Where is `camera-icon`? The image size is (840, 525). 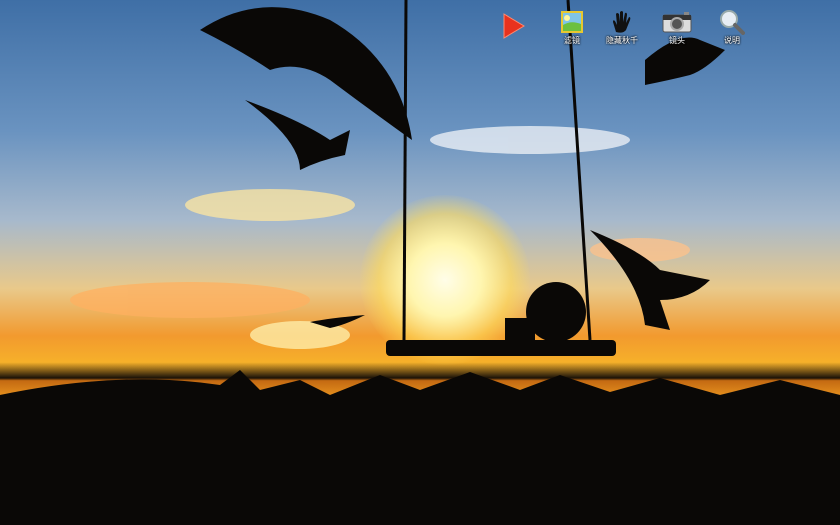
camera-icon is located at coordinates (677, 22).